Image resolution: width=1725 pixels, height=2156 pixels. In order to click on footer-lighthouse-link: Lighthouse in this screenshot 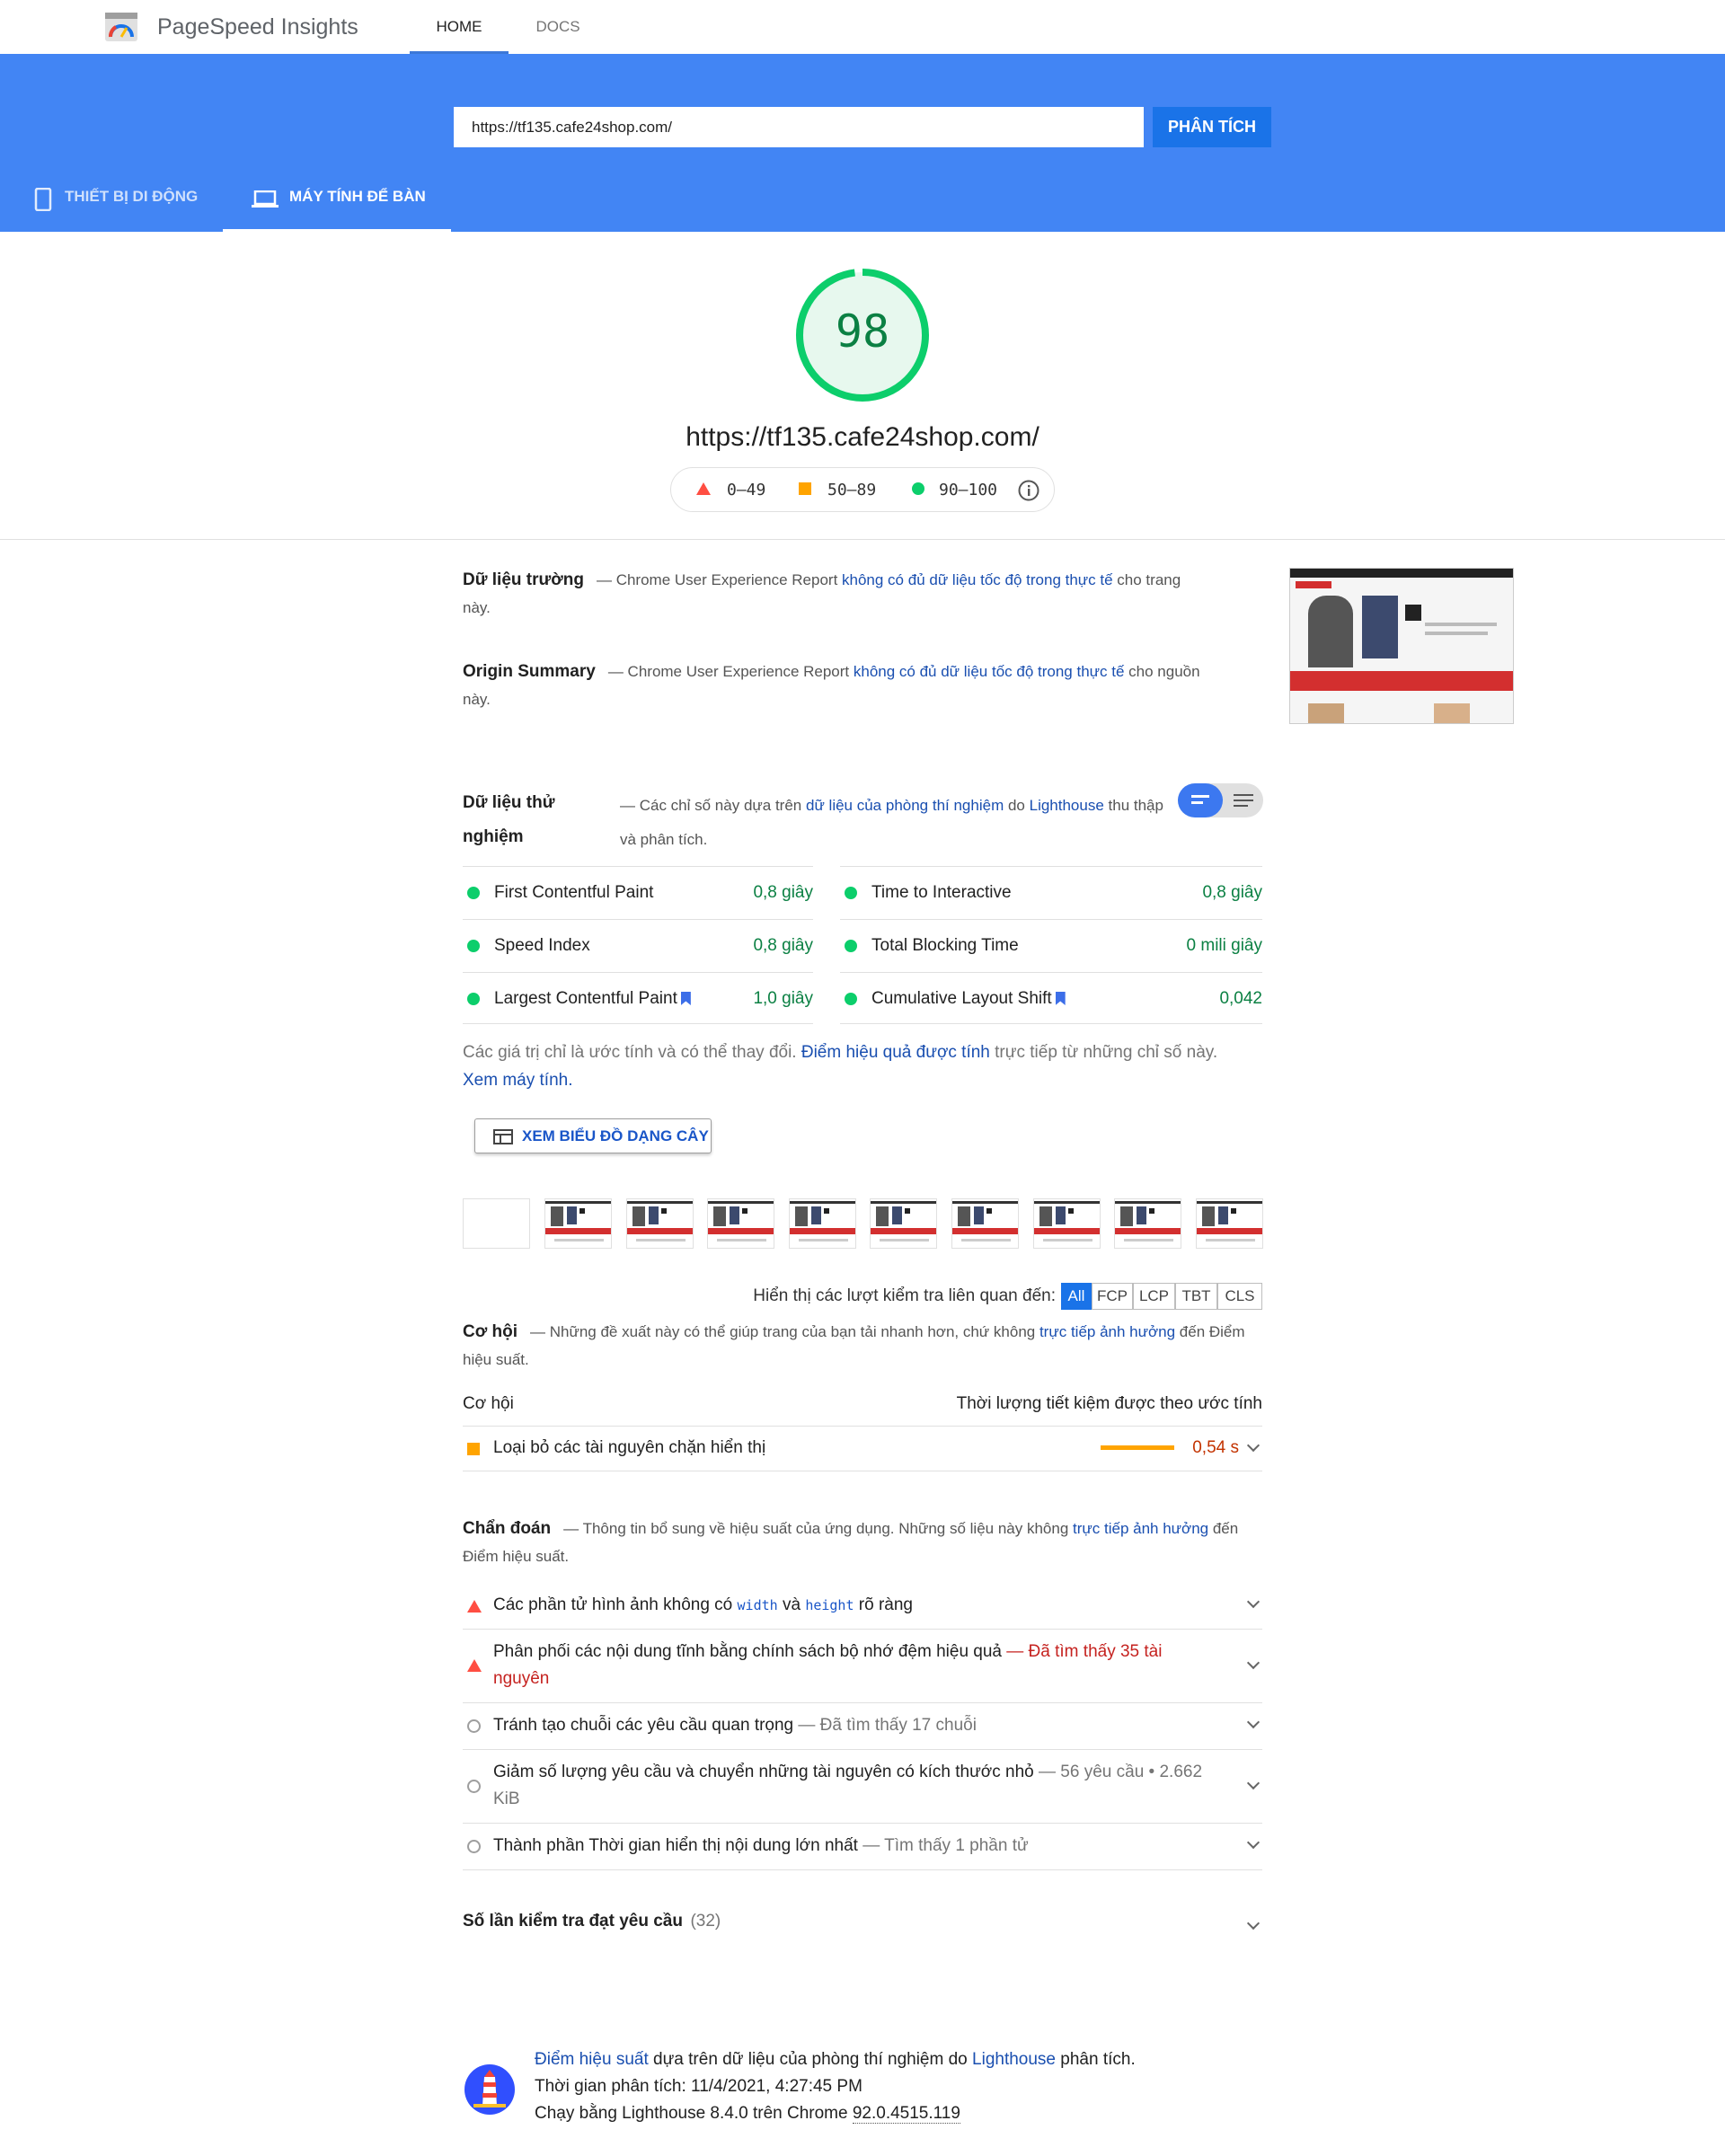, I will do `click(1014, 2060)`.